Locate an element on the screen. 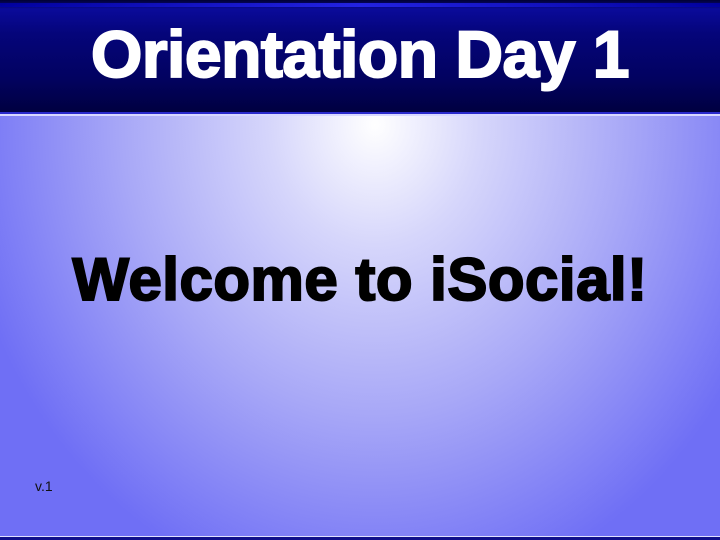 This screenshot has height=540, width=720. welcome-heading: Welcome to iSocial! is located at coordinates (359, 279).